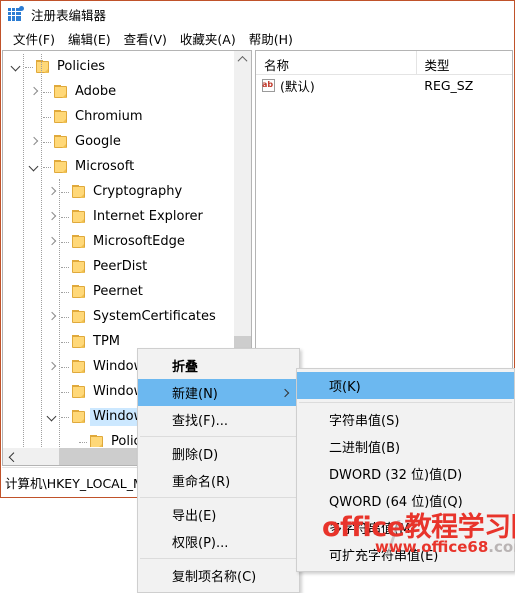 The width and height of the screenshot is (515, 593). Describe the element at coordinates (464, 62) in the screenshot. I see `column-header-type: 类型` at that location.